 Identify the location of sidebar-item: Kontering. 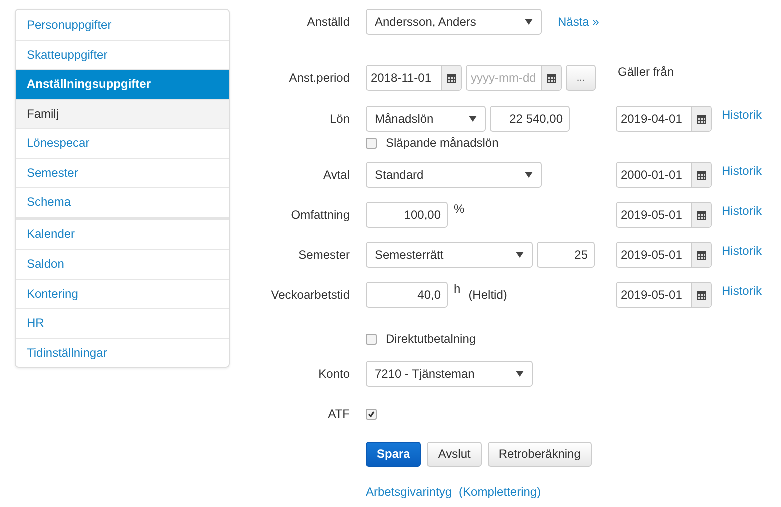
(122, 293).